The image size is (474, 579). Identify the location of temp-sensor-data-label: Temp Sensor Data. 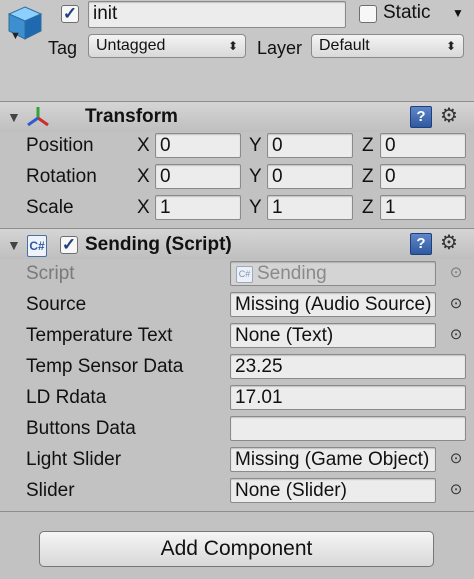
(105, 366).